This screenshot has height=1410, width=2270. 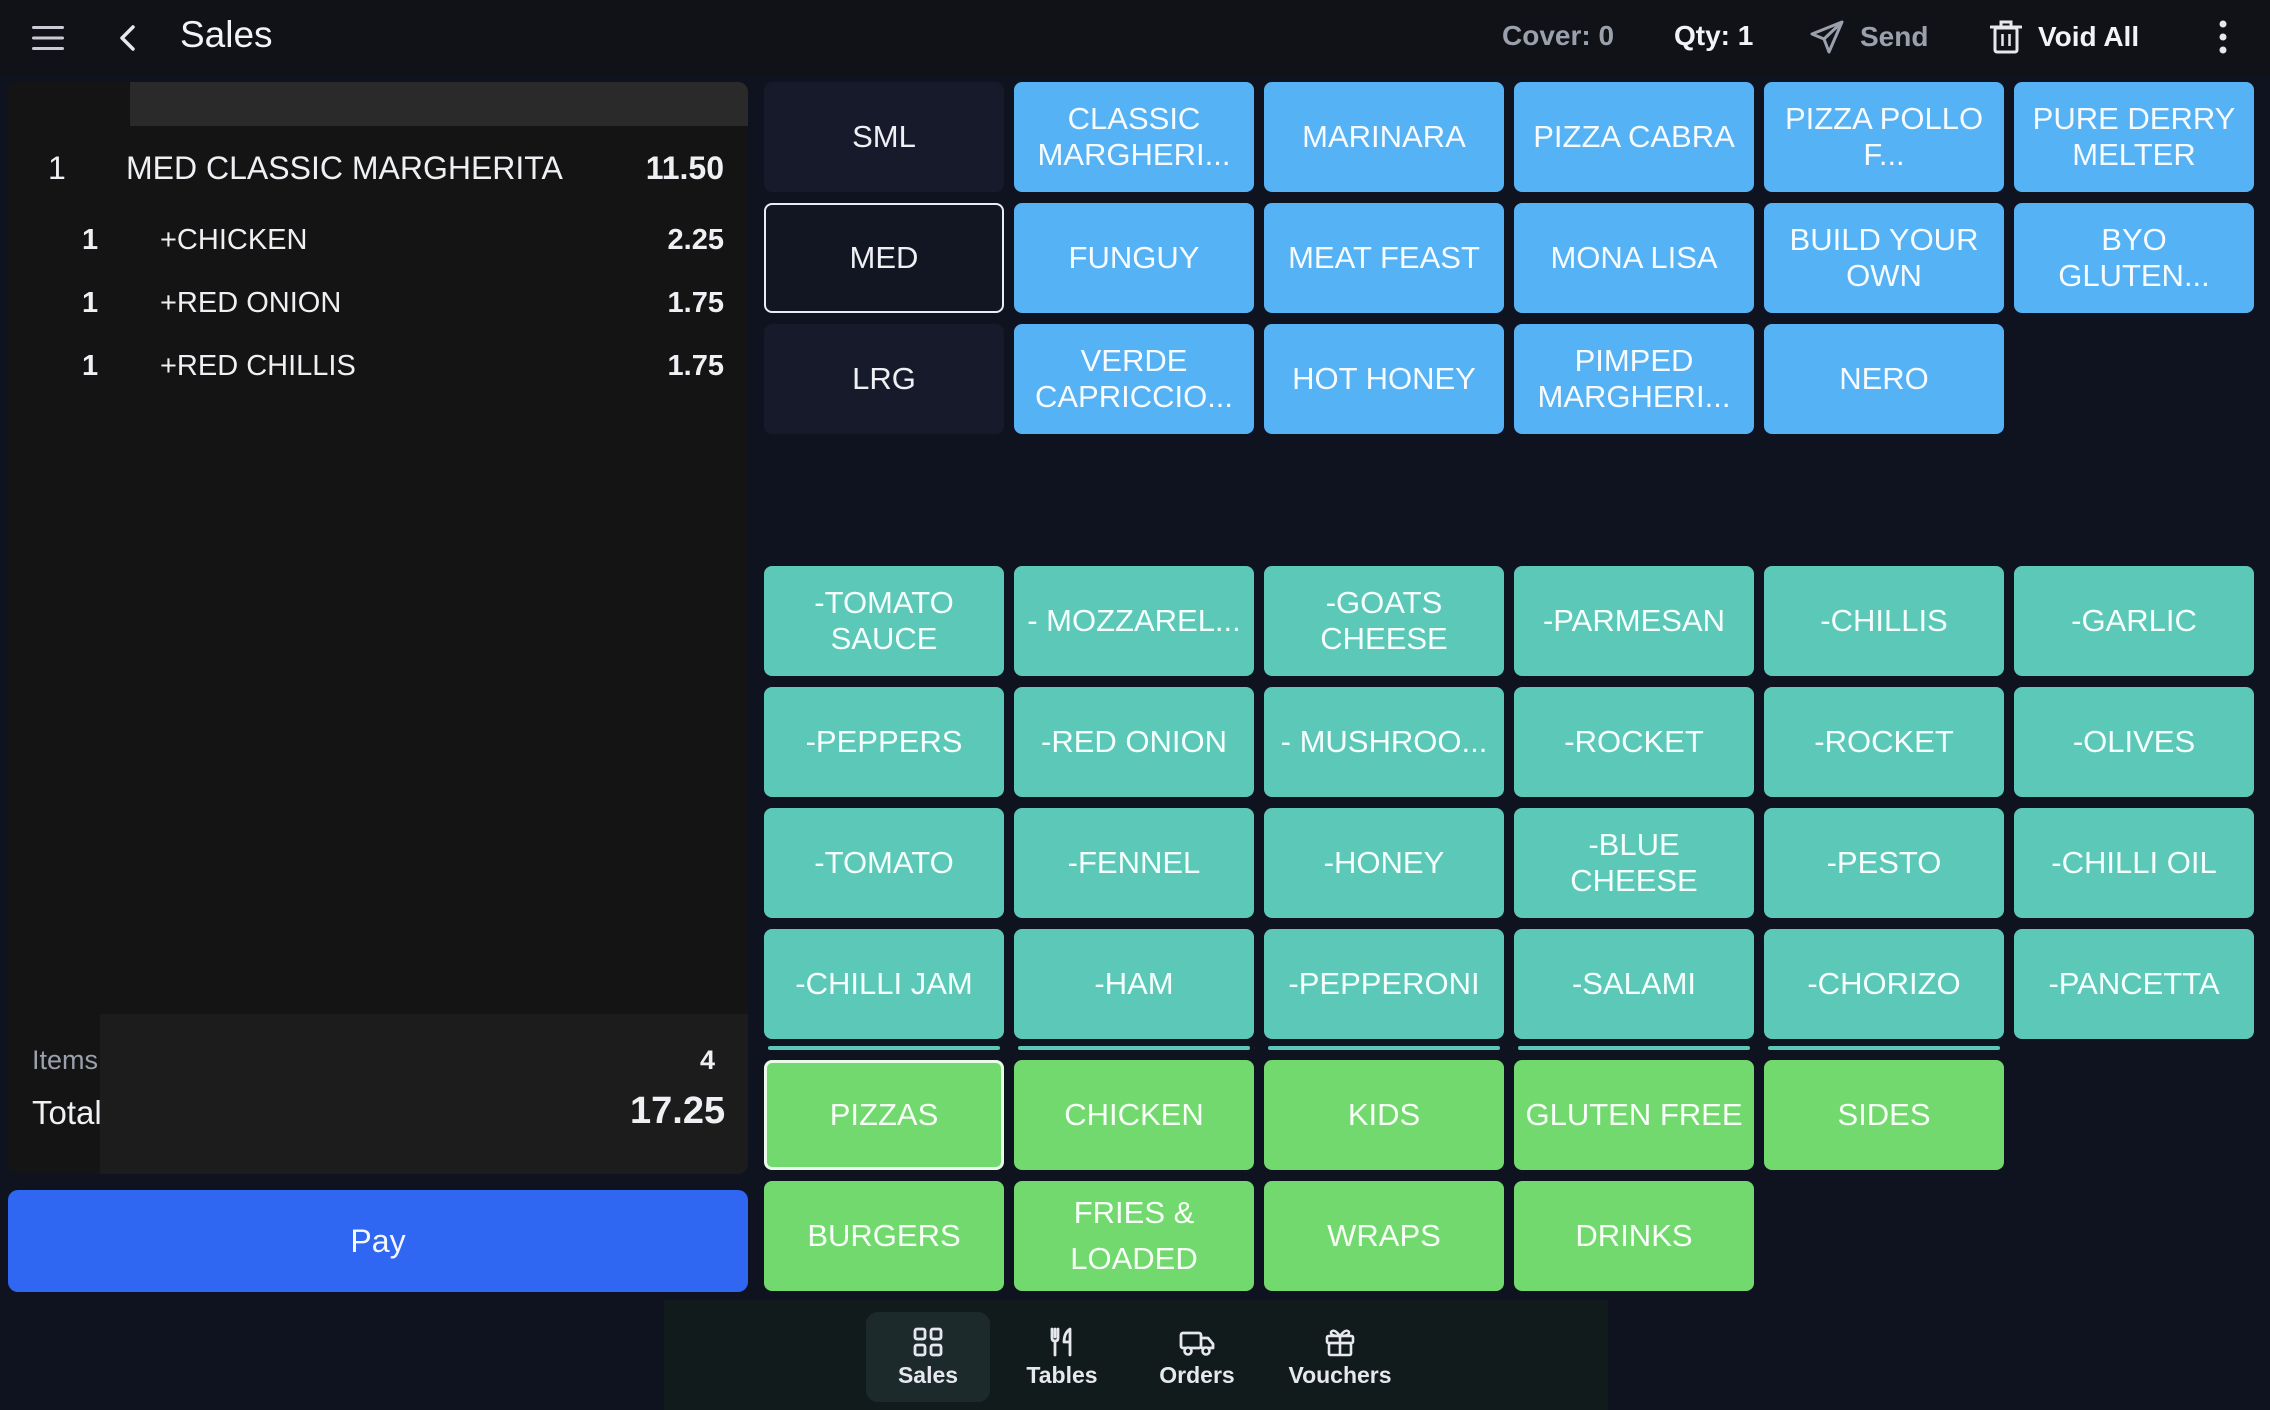 I want to click on modifier-button: -SALAMI, so click(x=1634, y=984).